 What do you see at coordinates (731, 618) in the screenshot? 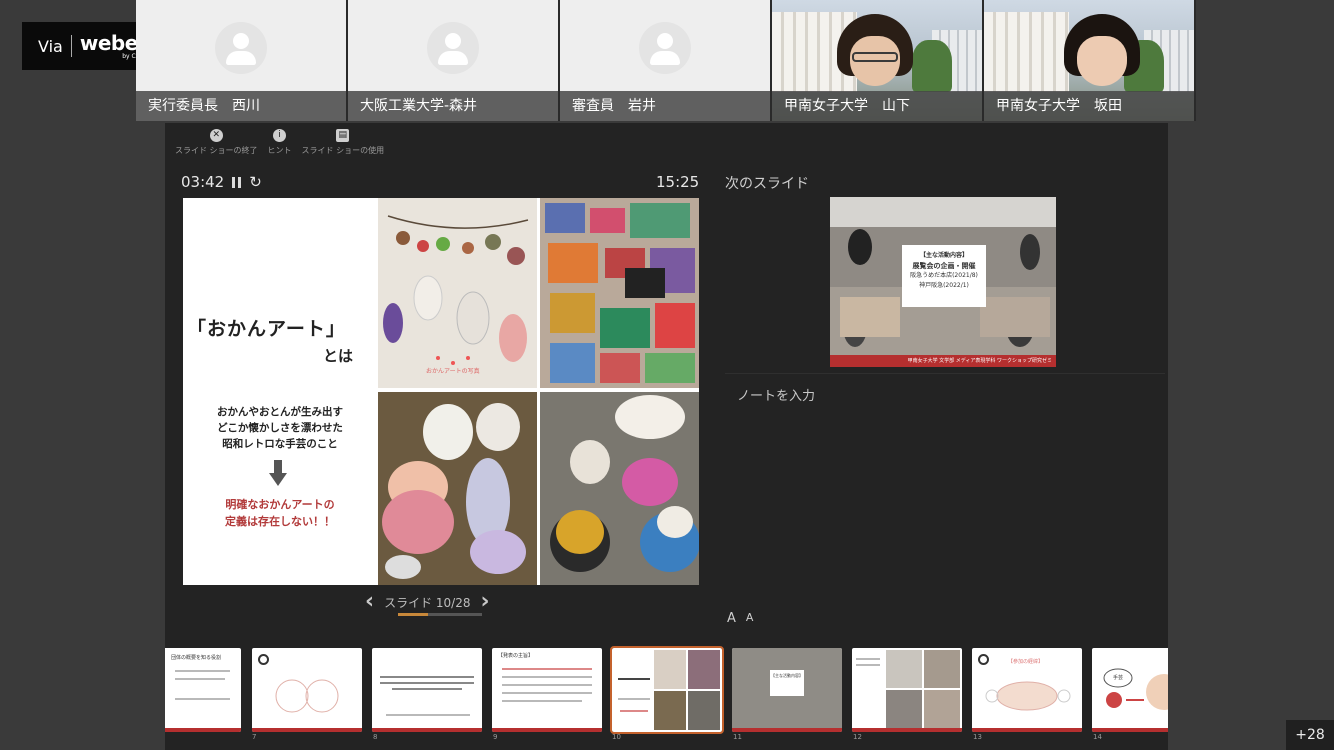
I see `increase-font-button: A` at bounding box center [731, 618].